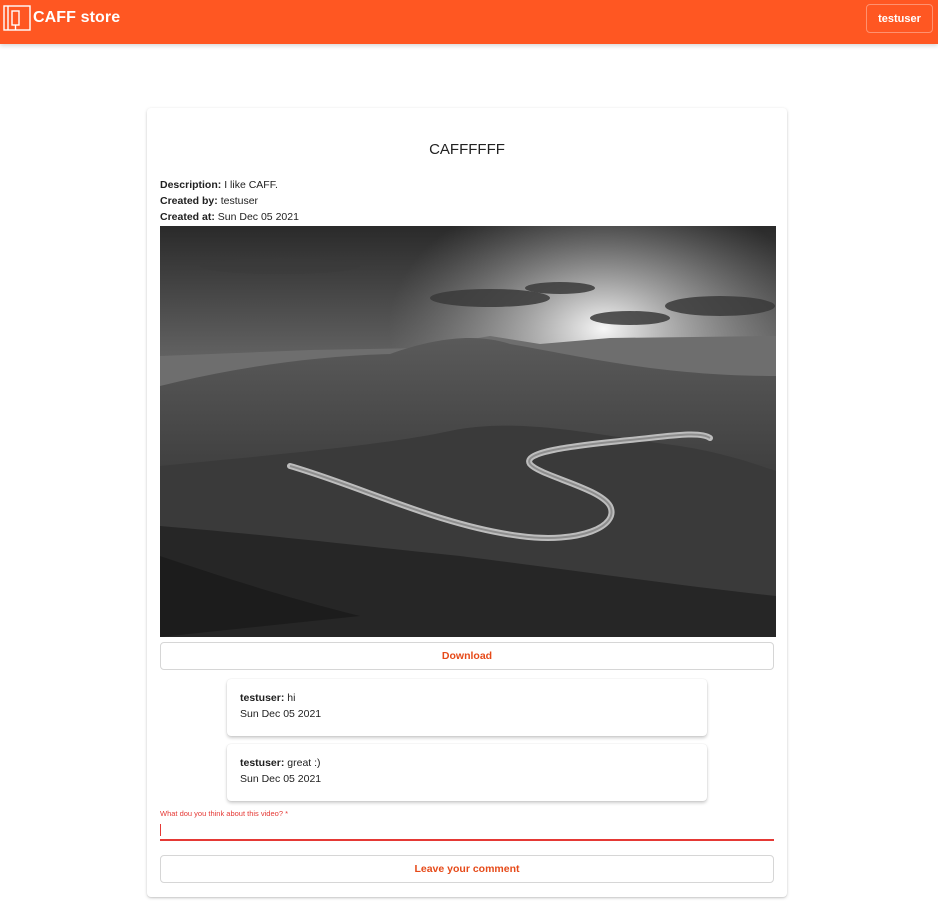  What do you see at coordinates (291, 698) in the screenshot?
I see `comment-text: hi` at bounding box center [291, 698].